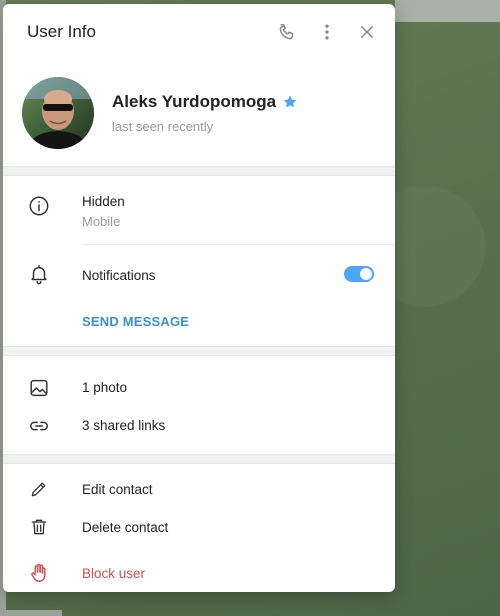 This screenshot has height=616, width=500. What do you see at coordinates (113, 573) in the screenshot?
I see `block-user-button: Block user` at bounding box center [113, 573].